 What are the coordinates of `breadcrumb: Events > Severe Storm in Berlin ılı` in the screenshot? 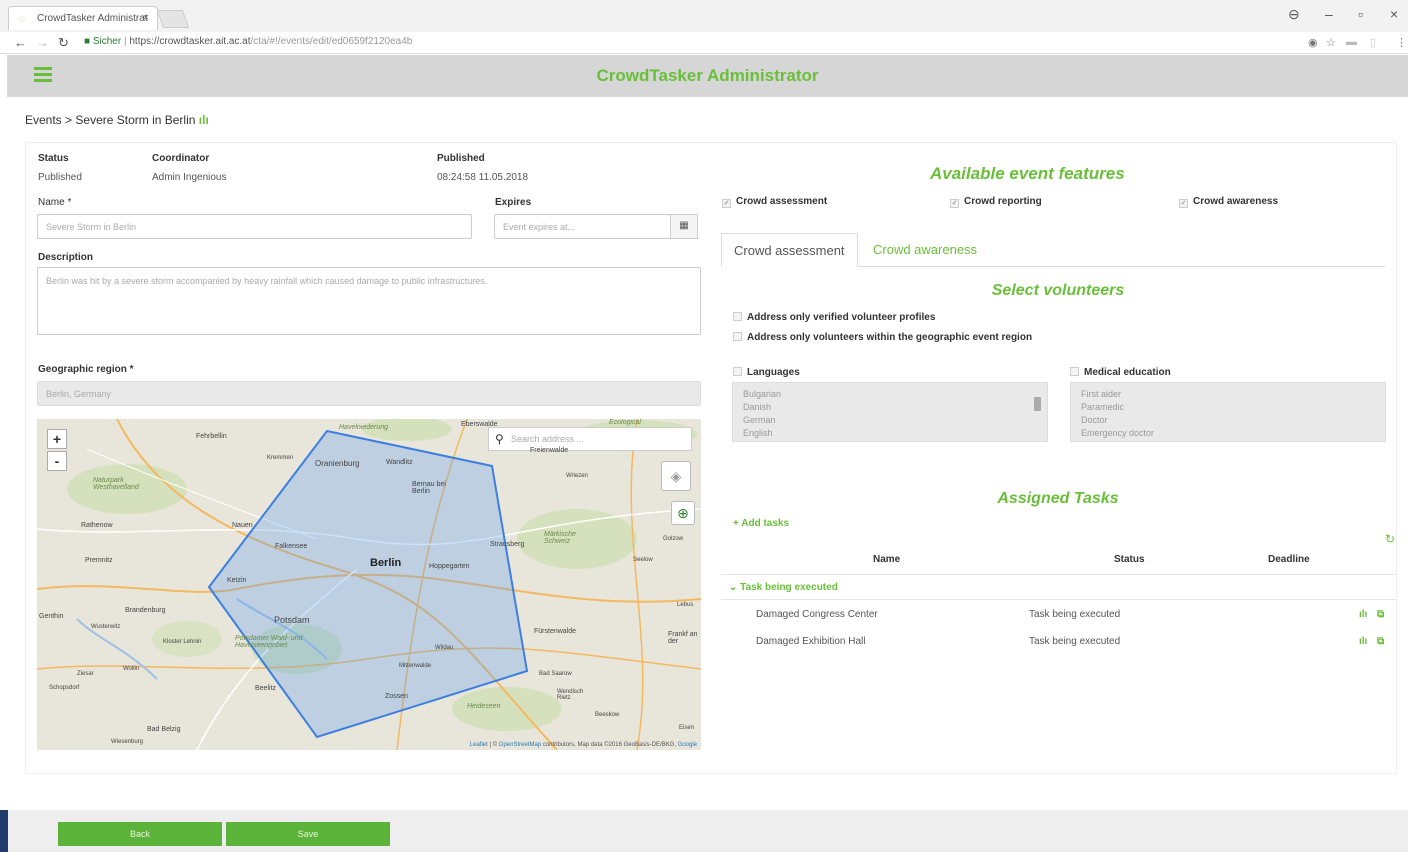 It's located at (117, 120).